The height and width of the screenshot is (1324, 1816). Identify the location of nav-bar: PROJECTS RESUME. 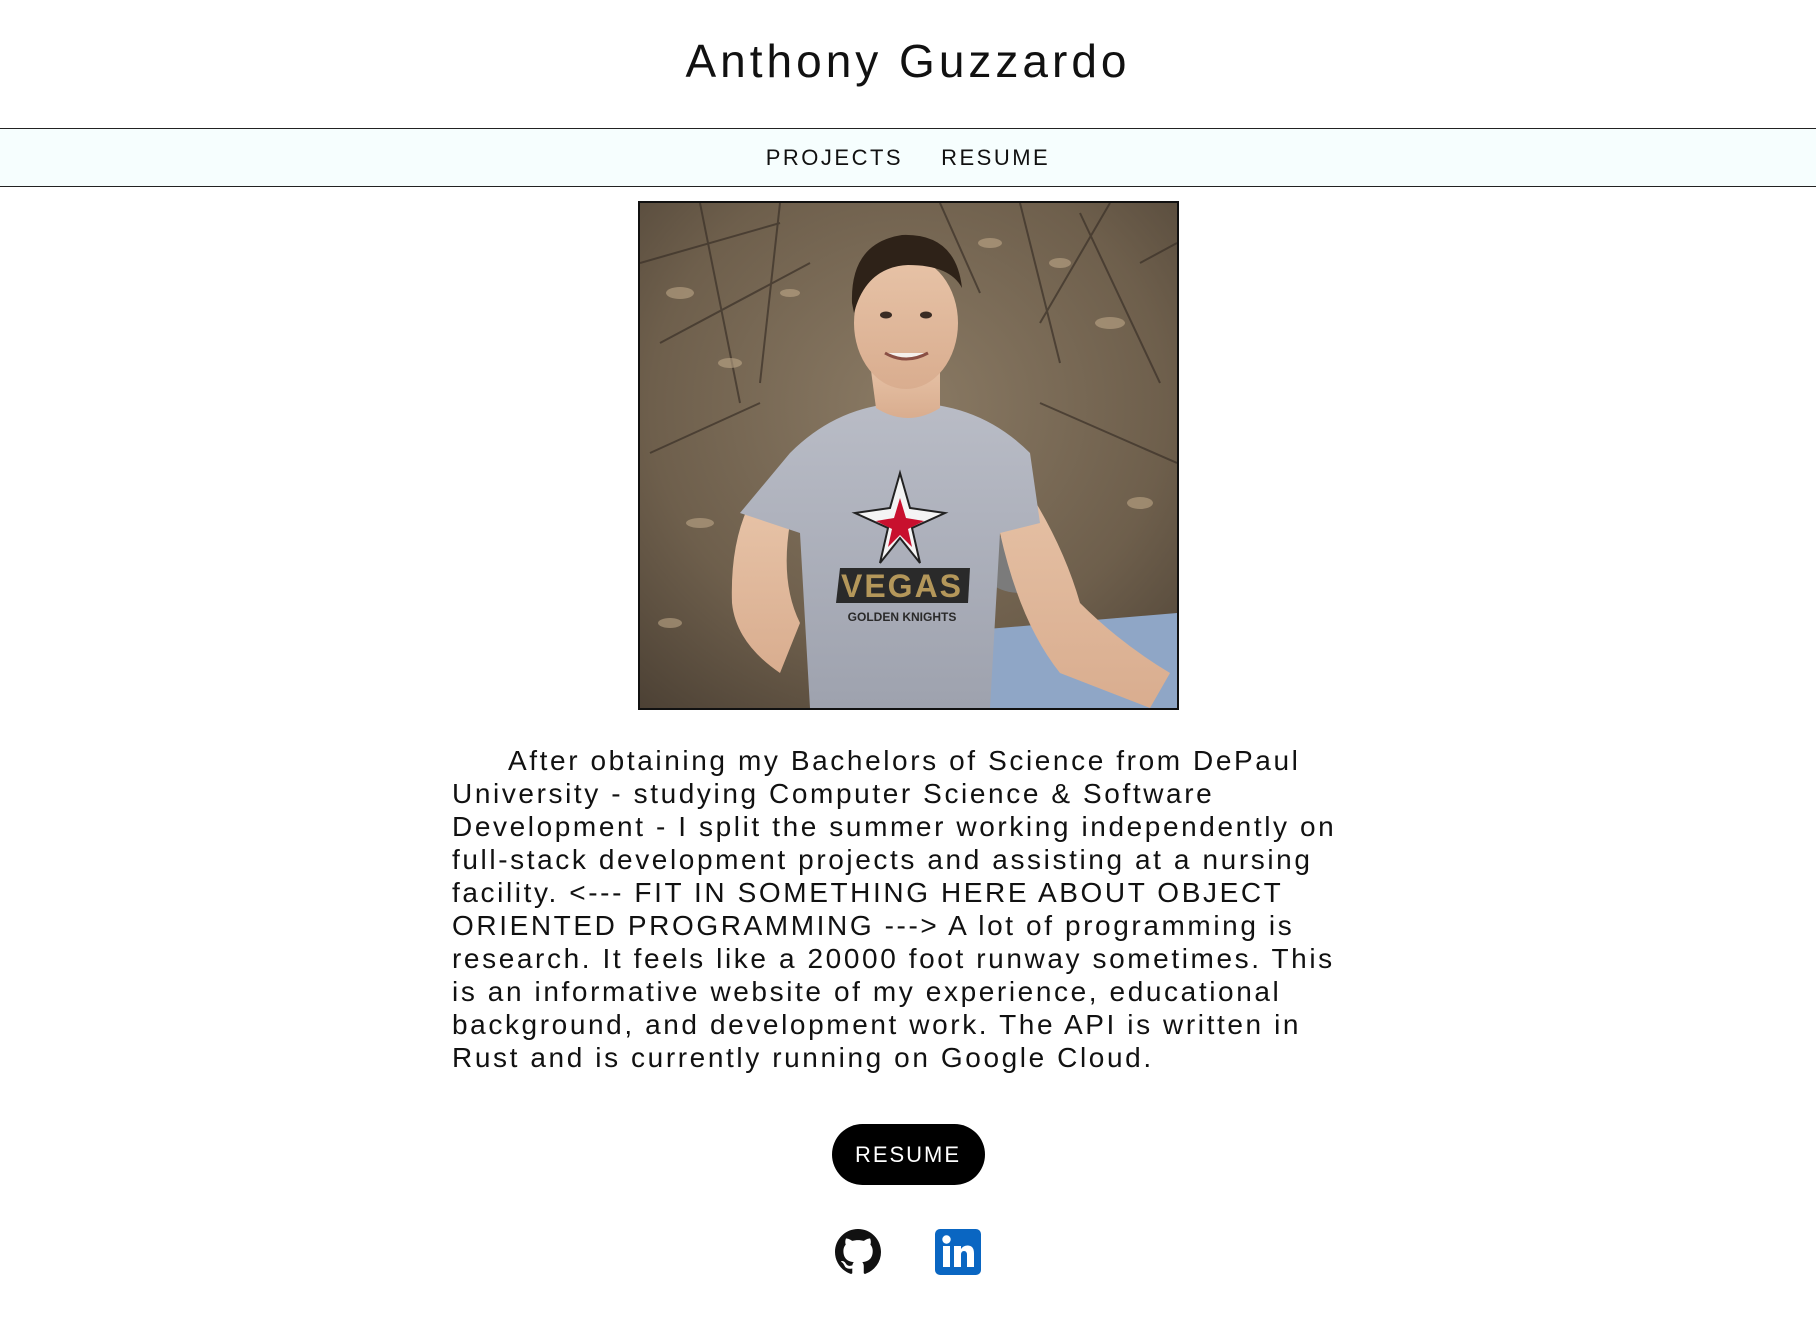
(908, 158).